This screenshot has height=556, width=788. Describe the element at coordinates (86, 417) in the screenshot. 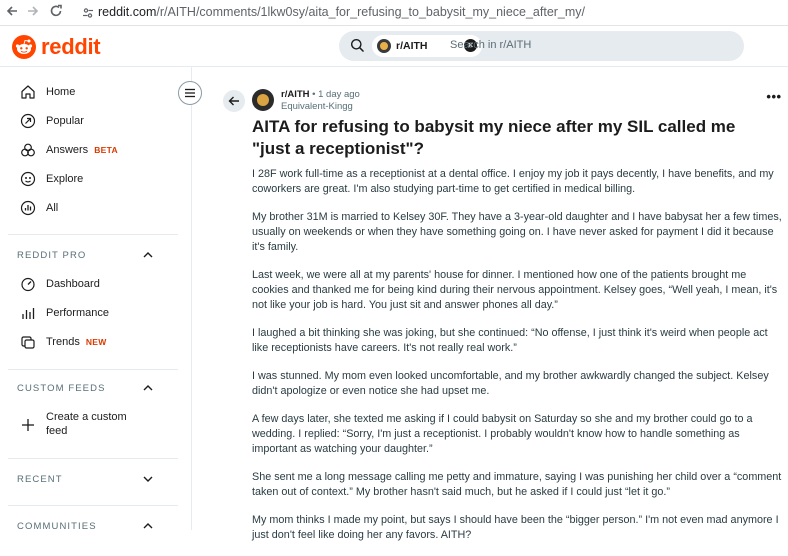

I see `create-feed-line1: Create a custom` at that location.